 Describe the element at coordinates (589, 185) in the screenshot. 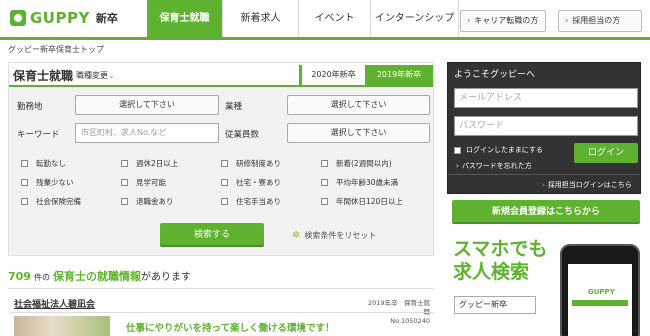

I see `employer-login-label: 採用担当ログインはこちら` at that location.